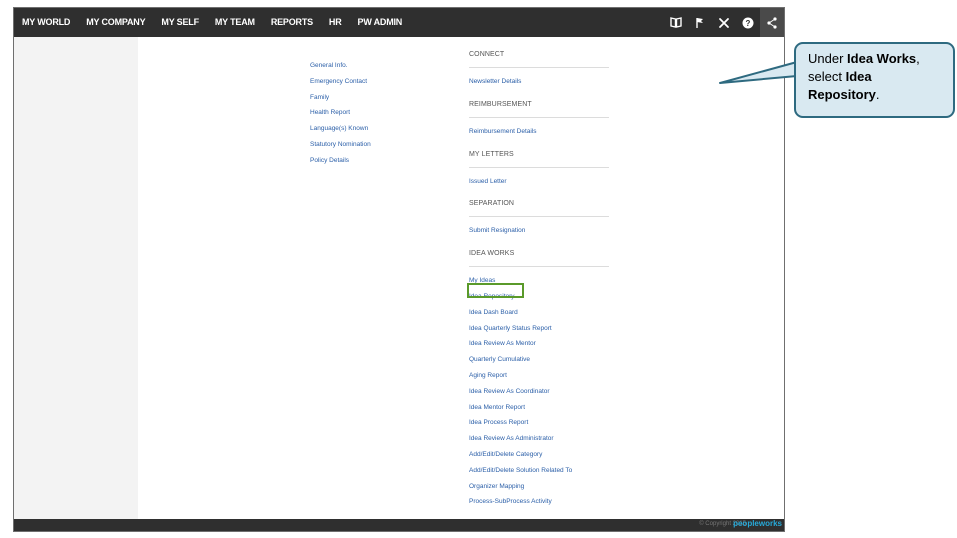 The width and height of the screenshot is (957, 538). I want to click on link-idea-review-as-coordinator: Idea Review As Coordinator, so click(540, 392).